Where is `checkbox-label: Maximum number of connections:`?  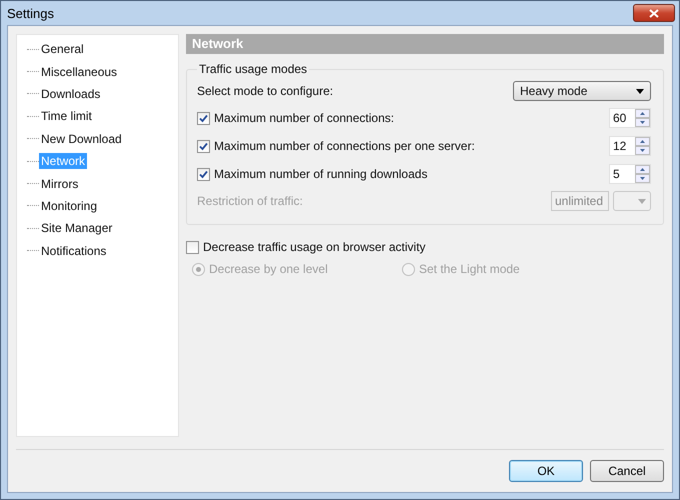
checkbox-label: Maximum number of connections: is located at coordinates (304, 118).